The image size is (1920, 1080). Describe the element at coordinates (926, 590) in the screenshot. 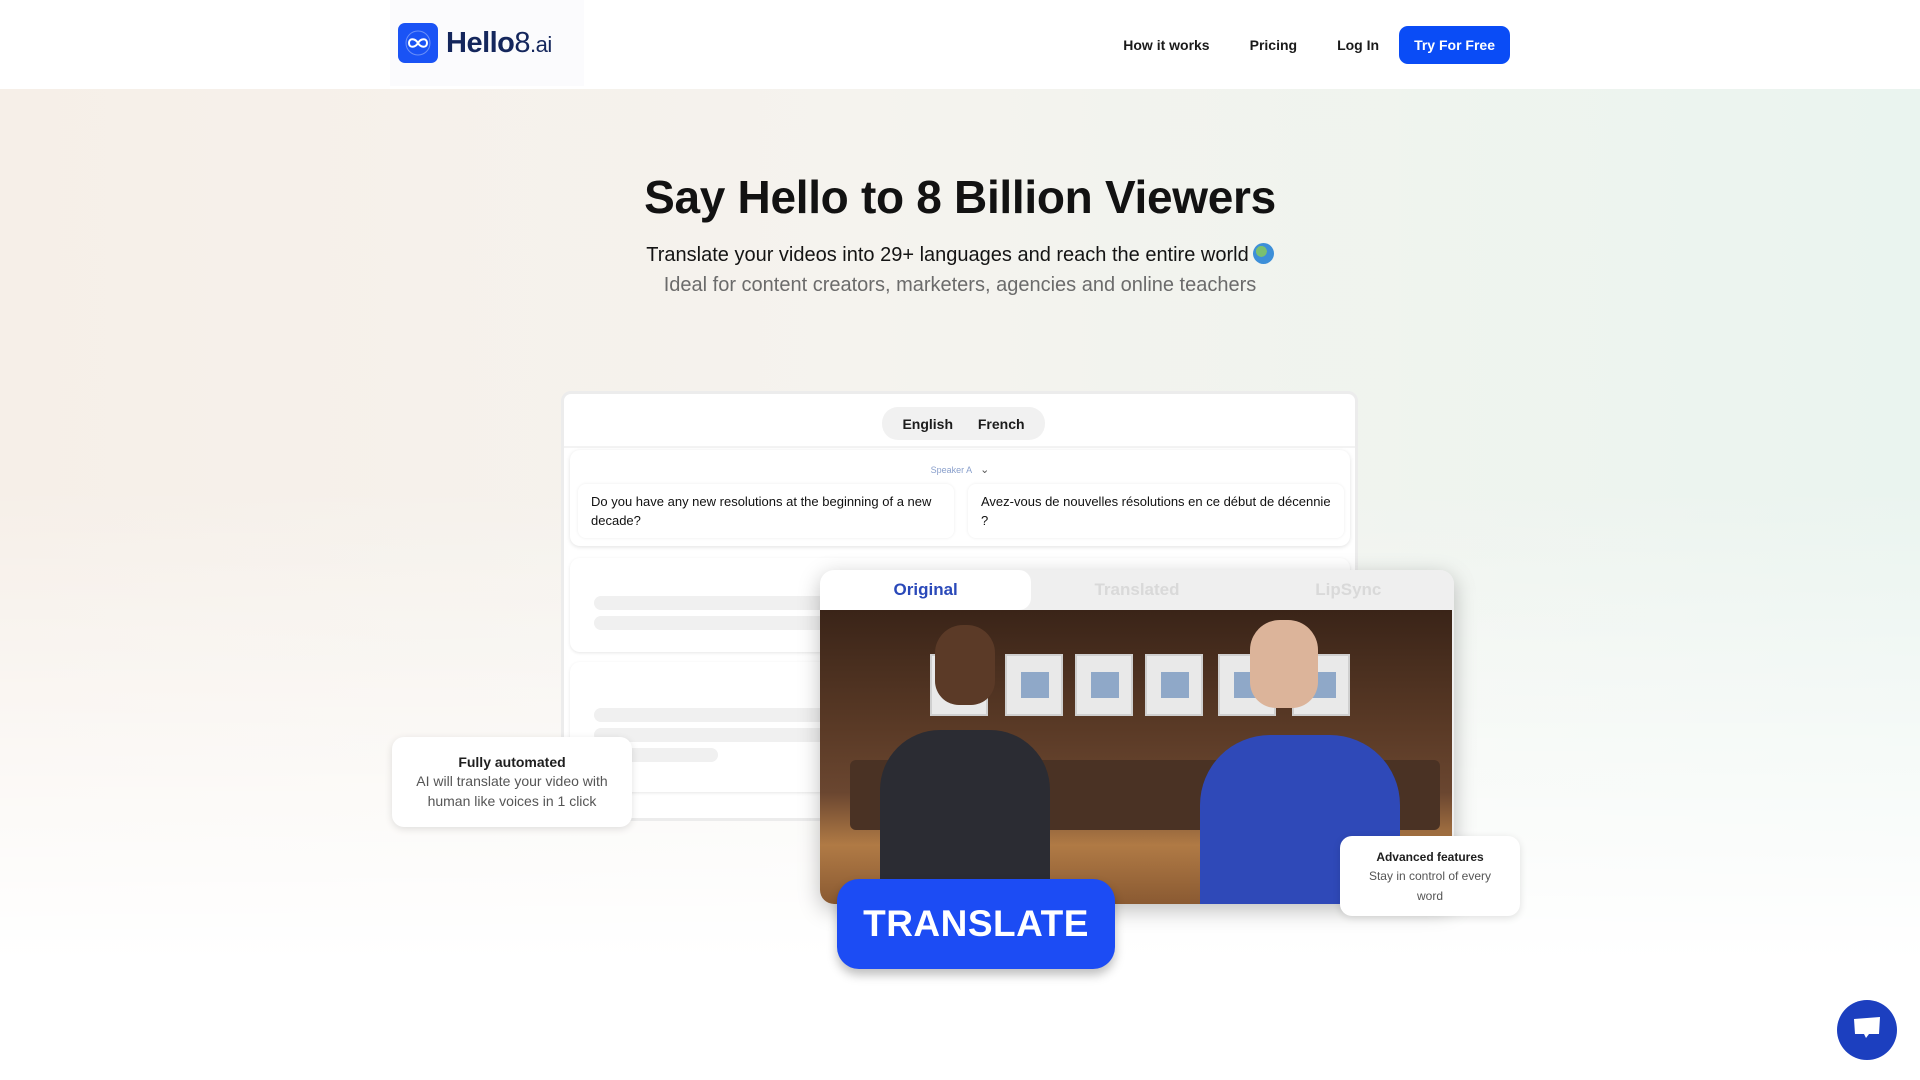

I see `tab-original: Original` at that location.